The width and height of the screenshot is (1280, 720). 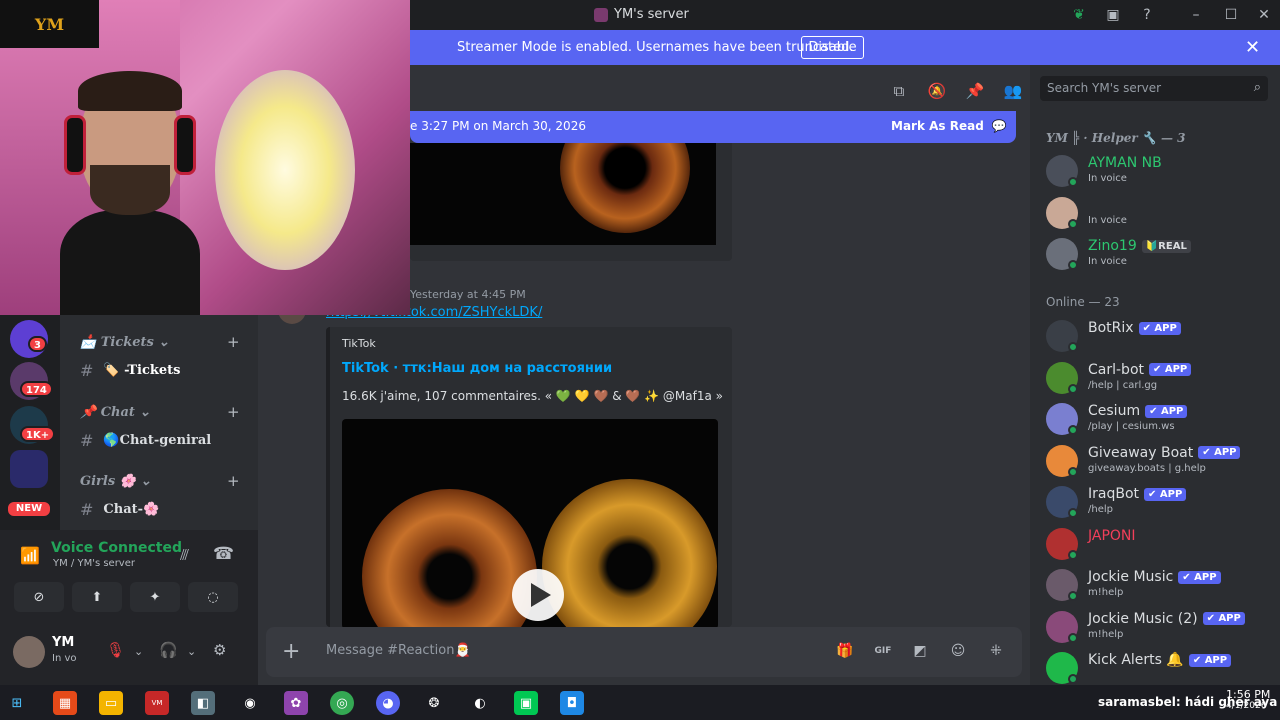 I want to click on help-icon: ?, so click(x=1147, y=15).